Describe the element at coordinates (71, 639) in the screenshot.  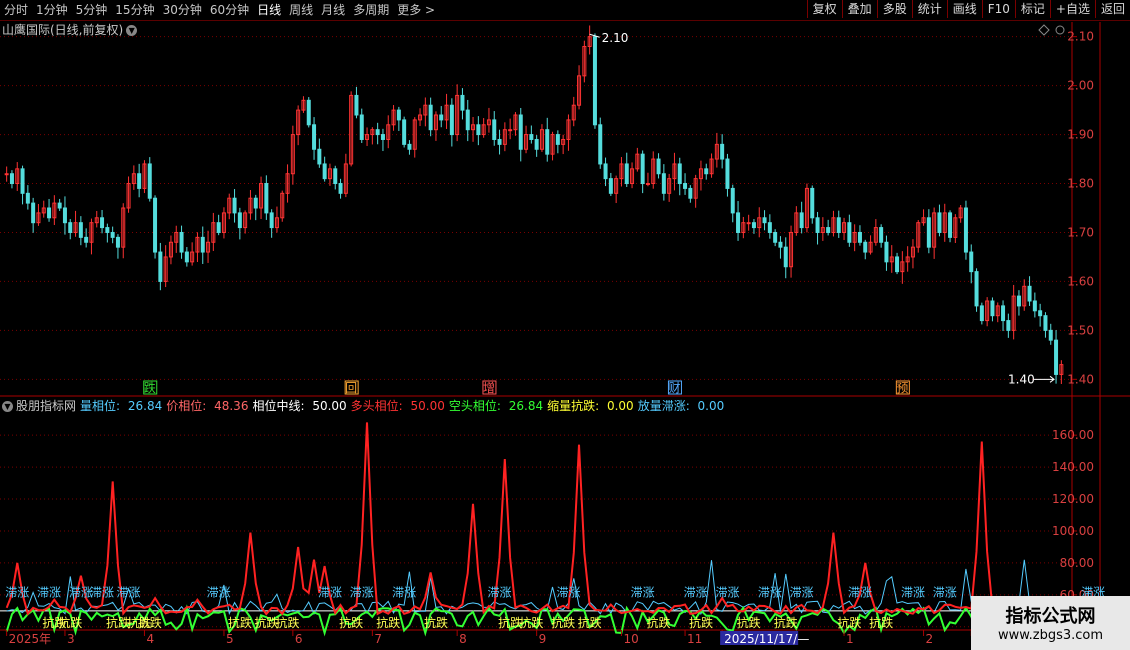
I see `x-tick-label: 3` at that location.